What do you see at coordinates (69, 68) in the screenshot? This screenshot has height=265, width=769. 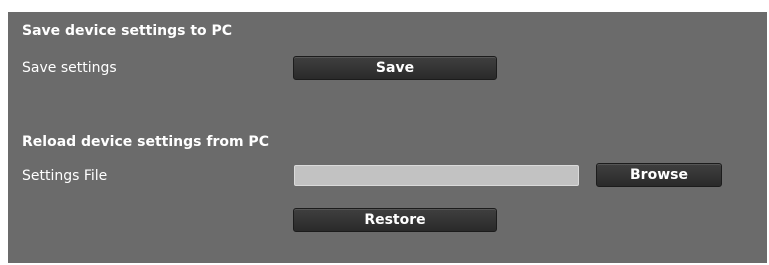 I see `save-settings-label: Save settings` at bounding box center [69, 68].